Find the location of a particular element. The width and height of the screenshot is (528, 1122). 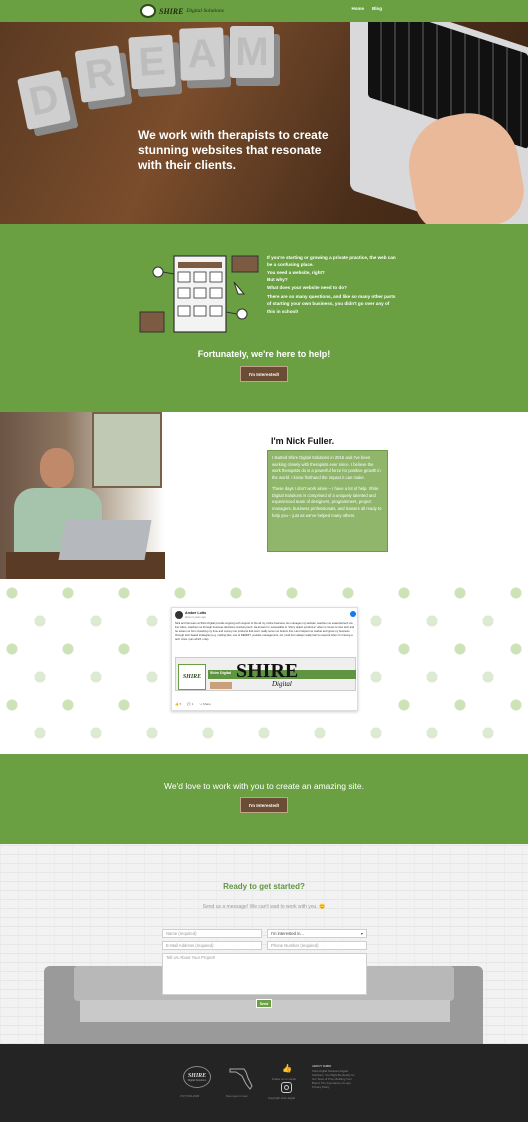

laptop is located at coordinates (105, 540).